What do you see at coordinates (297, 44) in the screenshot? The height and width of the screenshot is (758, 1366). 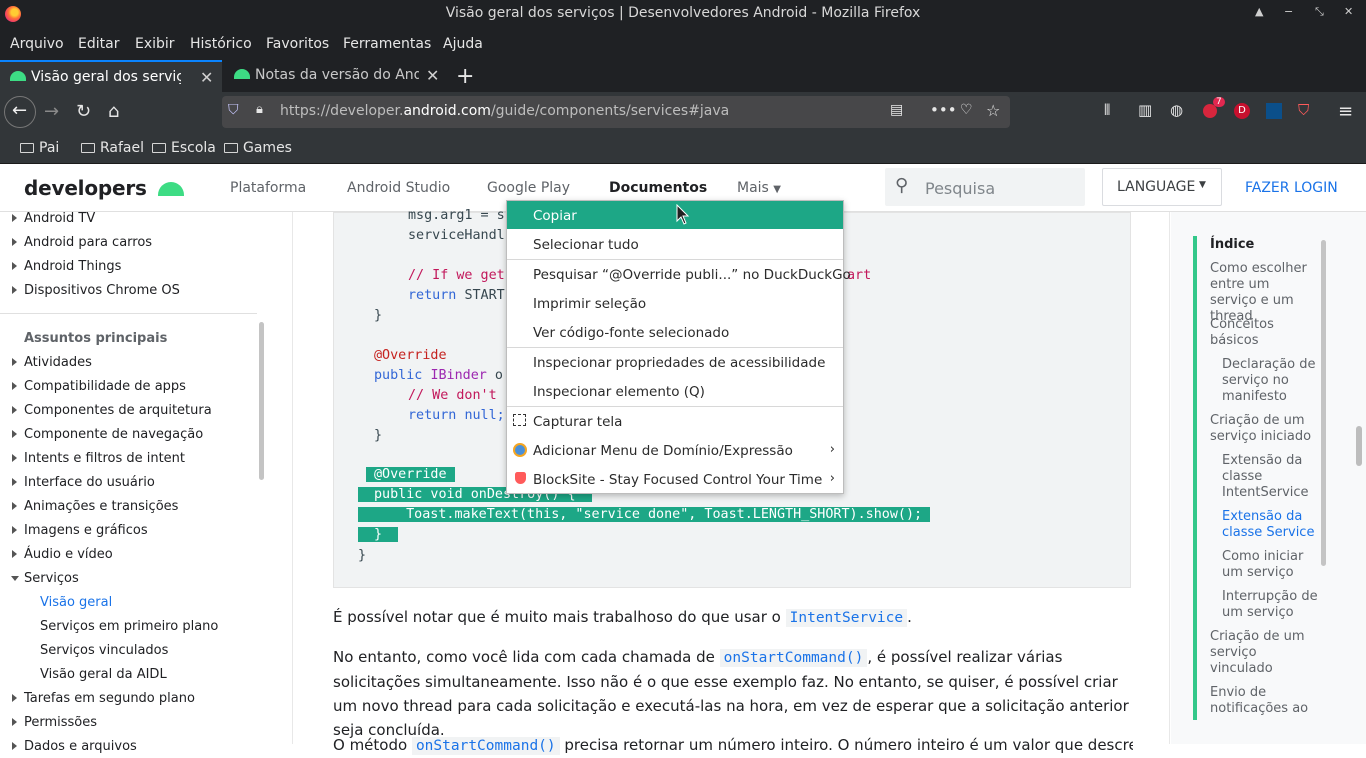 I see `menu-favoritos: Favoritos` at bounding box center [297, 44].